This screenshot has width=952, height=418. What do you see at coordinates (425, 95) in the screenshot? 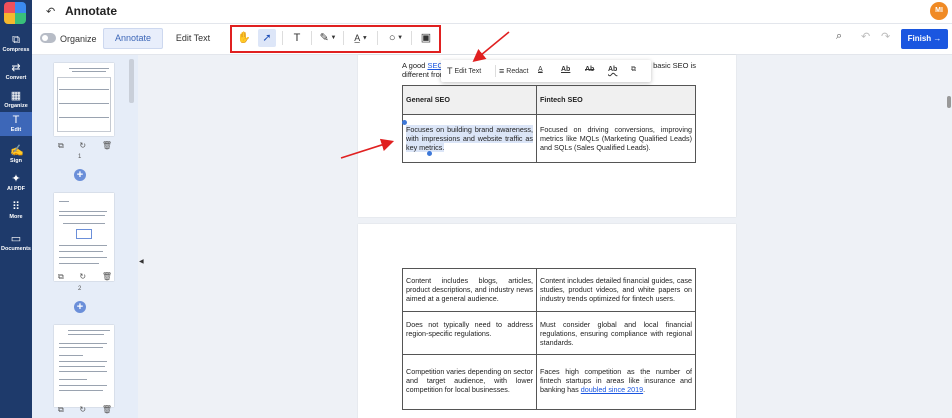
I see `annotation-arrows` at bounding box center [425, 95].